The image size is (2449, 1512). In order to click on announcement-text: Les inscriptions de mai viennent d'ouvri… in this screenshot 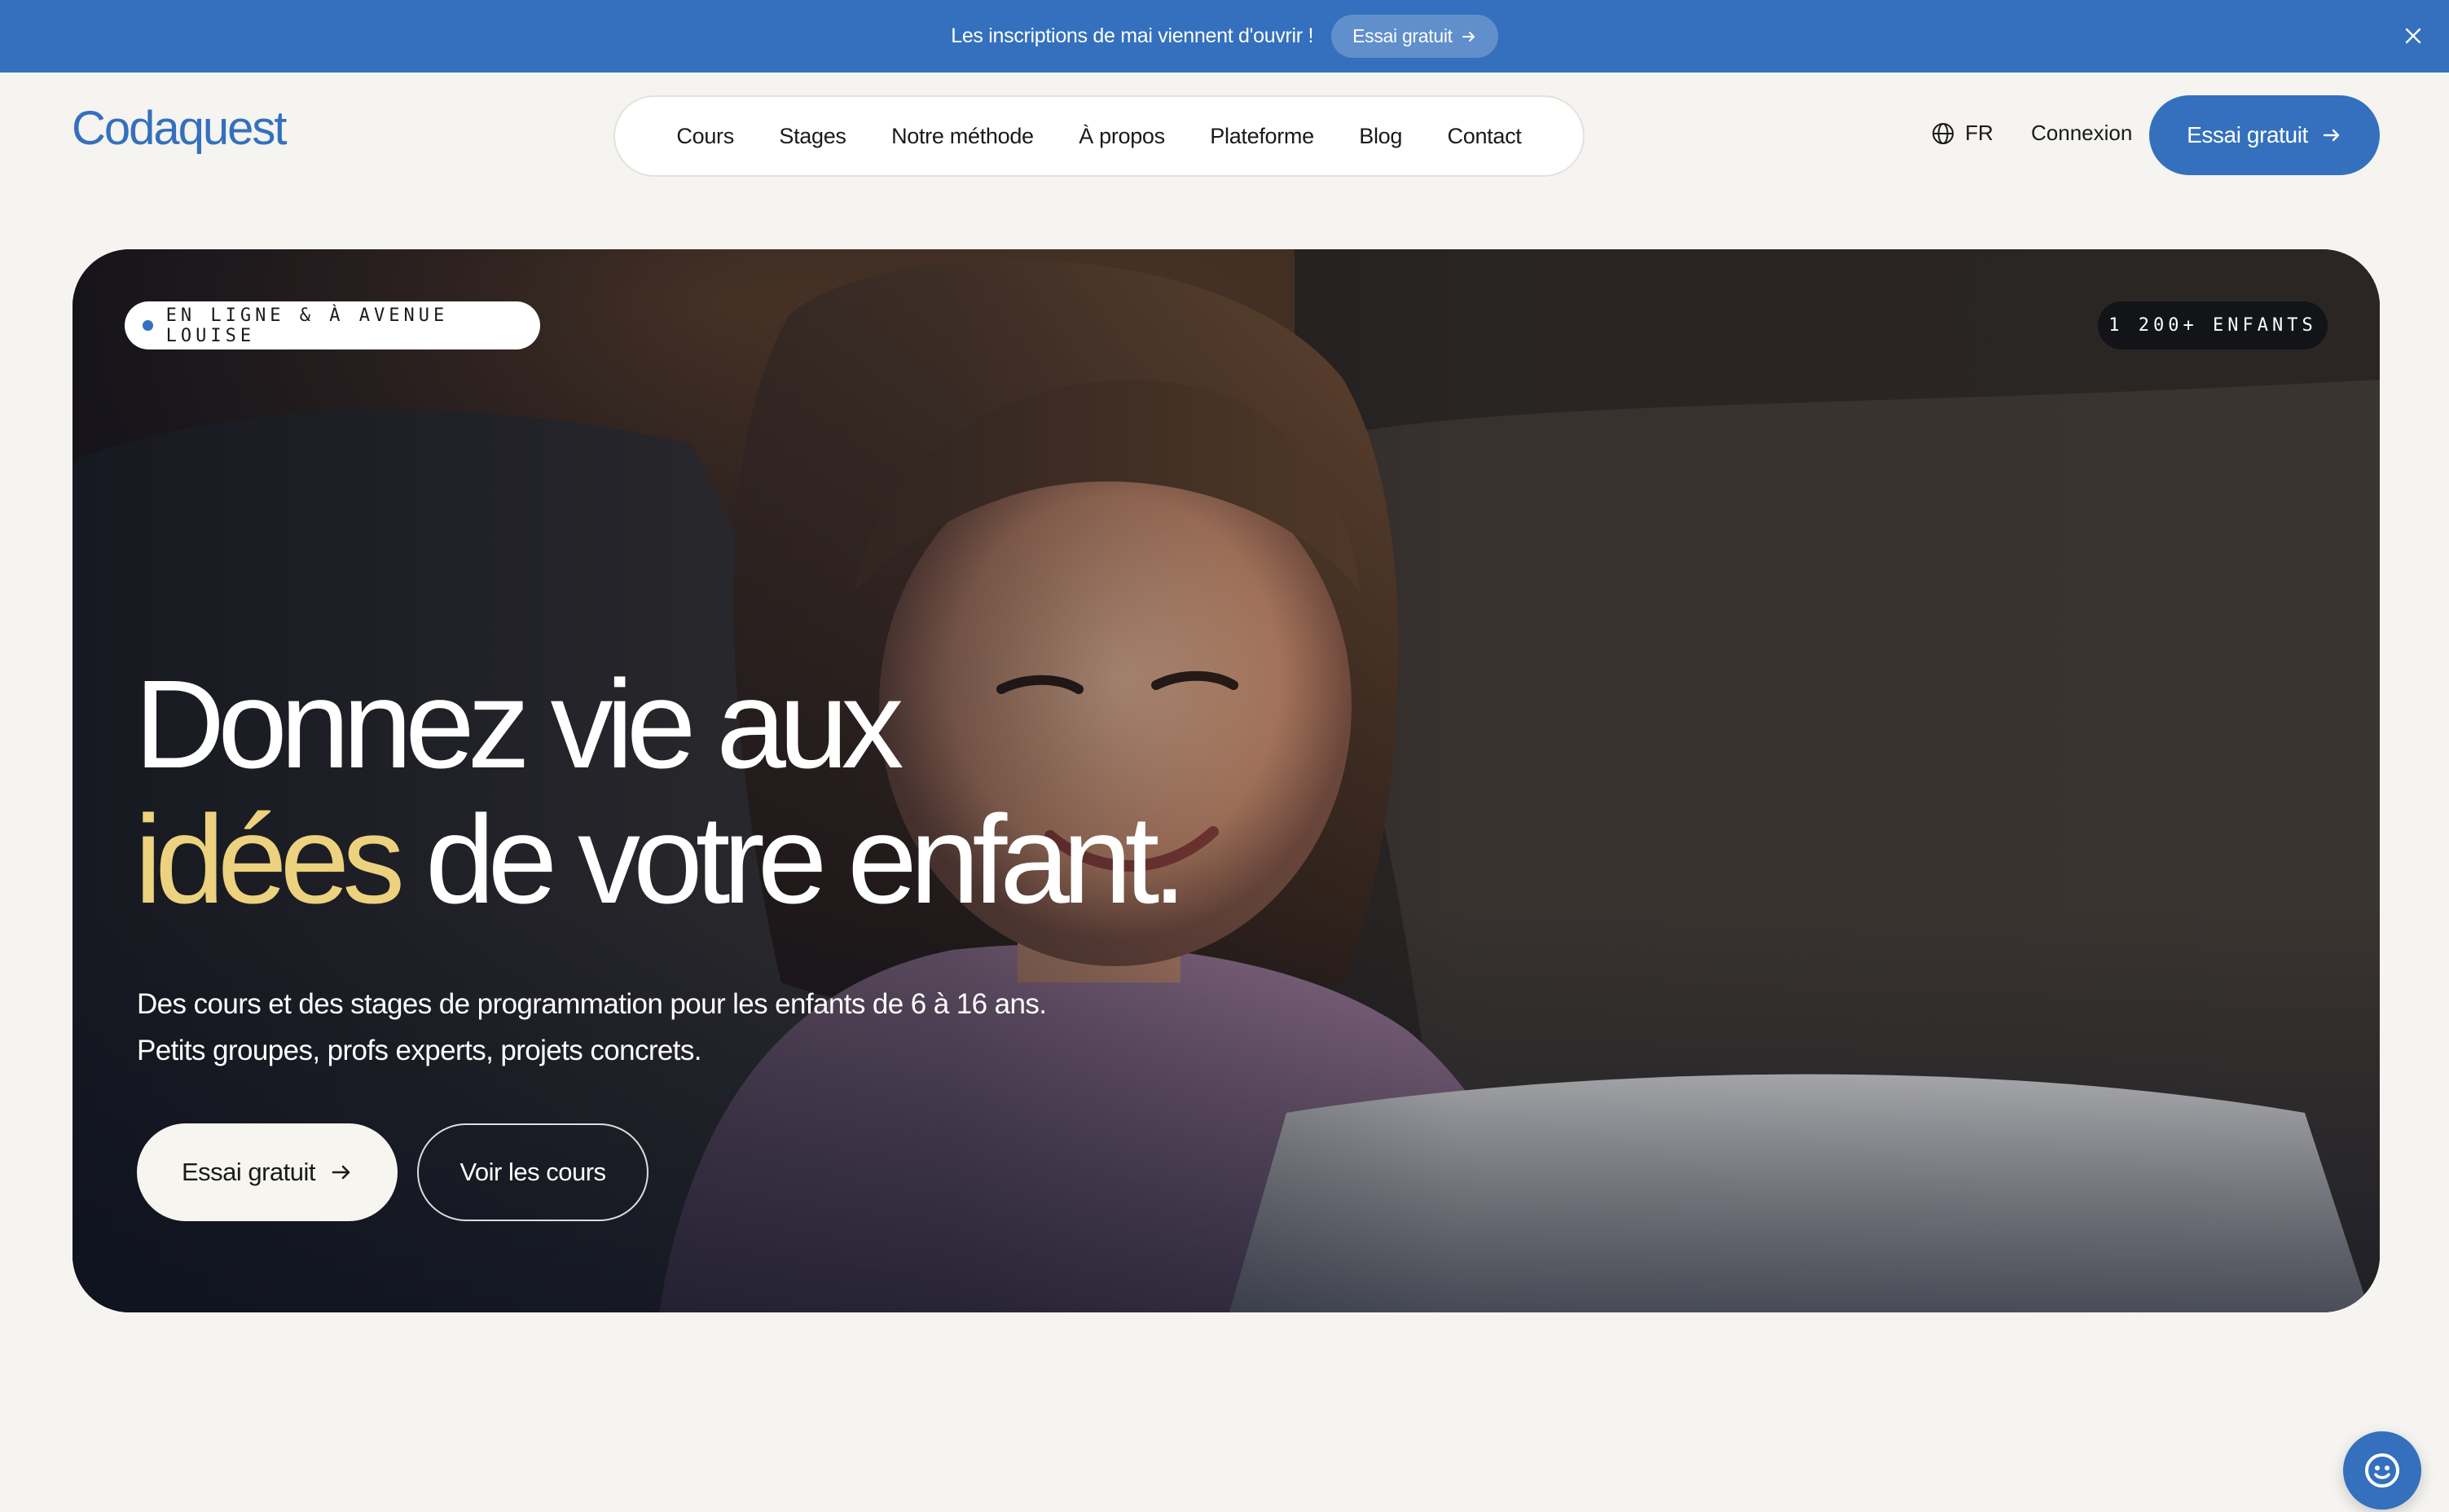, I will do `click(1132, 35)`.